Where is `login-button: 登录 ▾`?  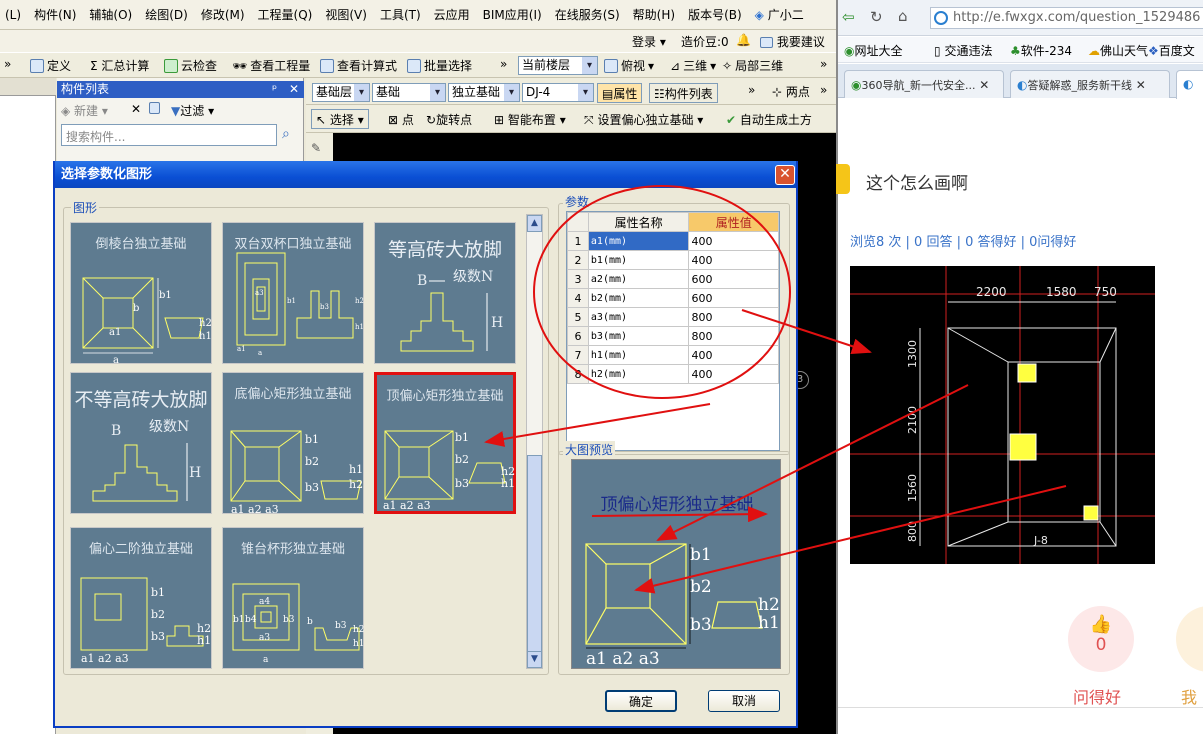
login-button: 登录 ▾ is located at coordinates (649, 41).